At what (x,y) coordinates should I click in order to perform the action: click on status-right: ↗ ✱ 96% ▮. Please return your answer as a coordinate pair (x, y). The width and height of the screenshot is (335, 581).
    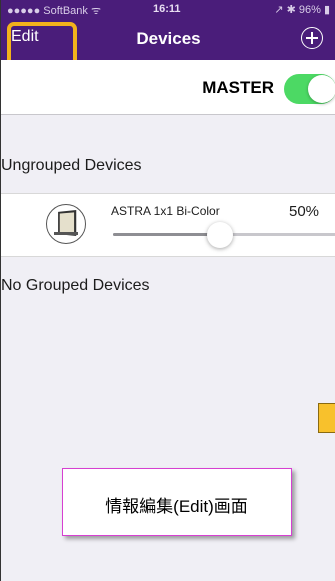
    Looking at the image, I should click on (302, 10).